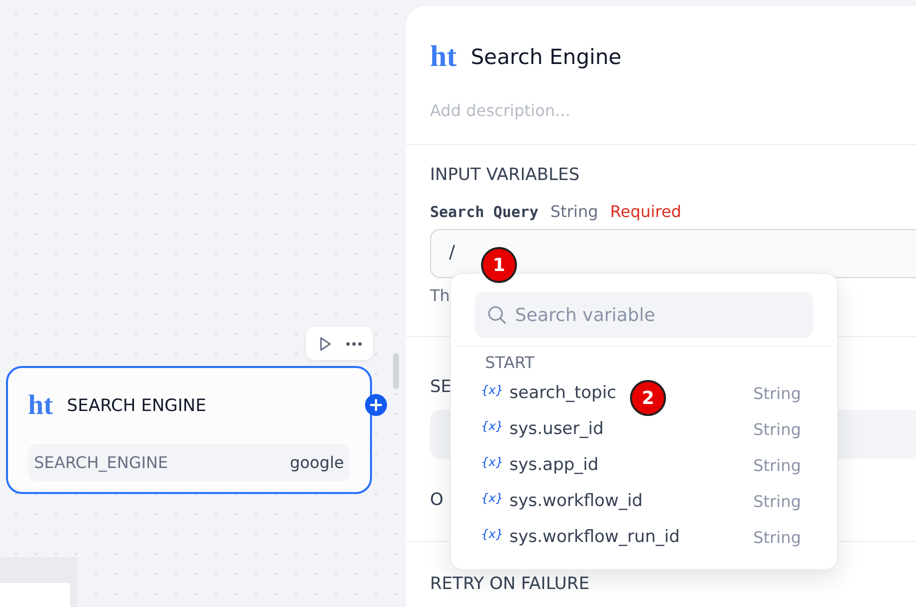 The image size is (916, 607). I want to click on group-label: START, so click(644, 360).